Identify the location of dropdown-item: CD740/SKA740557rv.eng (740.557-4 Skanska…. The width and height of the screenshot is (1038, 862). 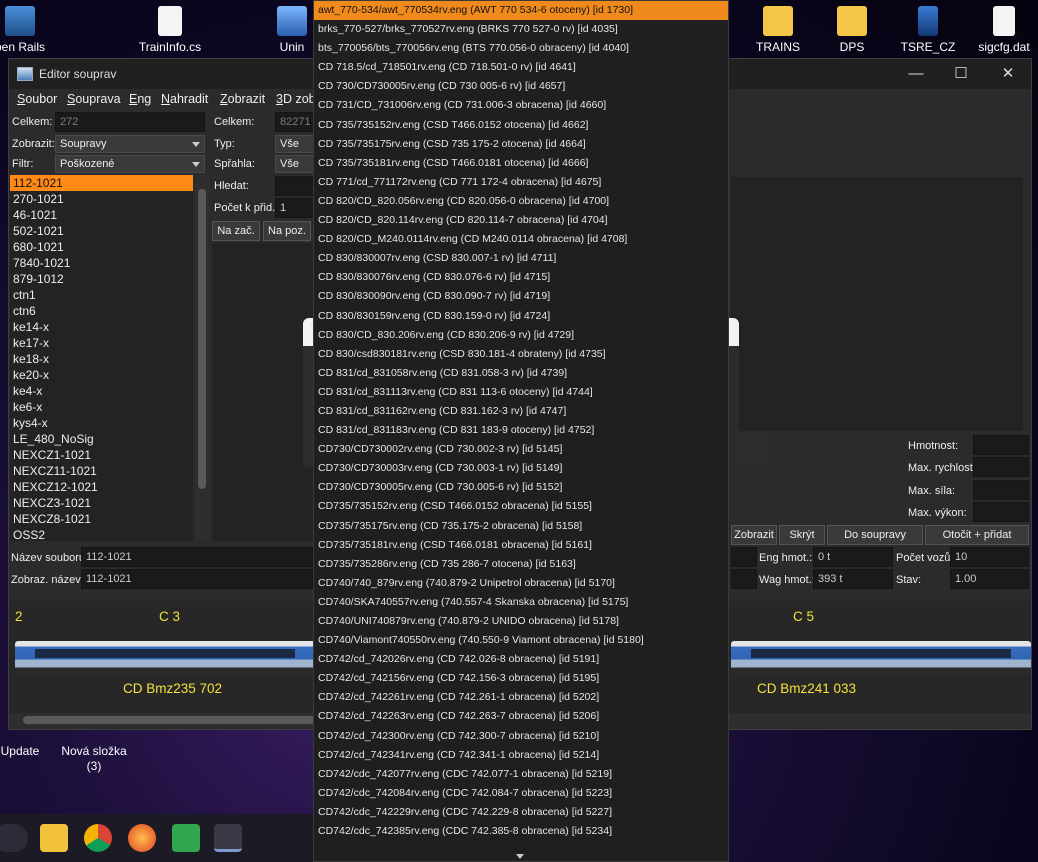
(521, 602).